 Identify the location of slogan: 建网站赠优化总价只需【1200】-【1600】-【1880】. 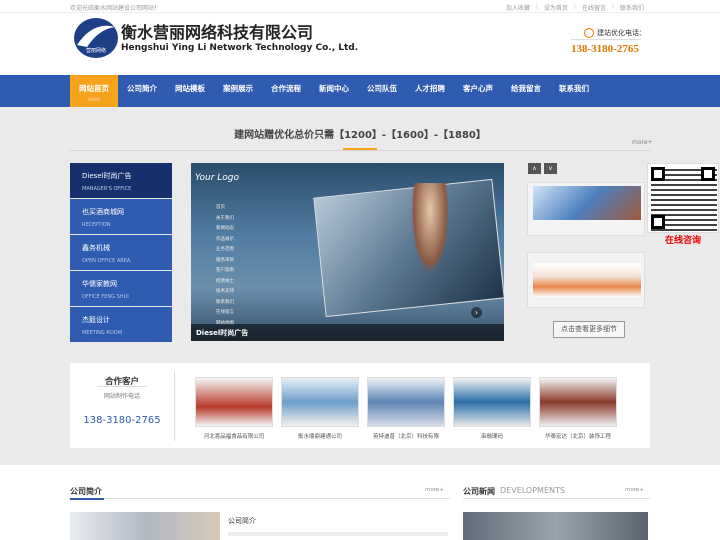
(360, 135).